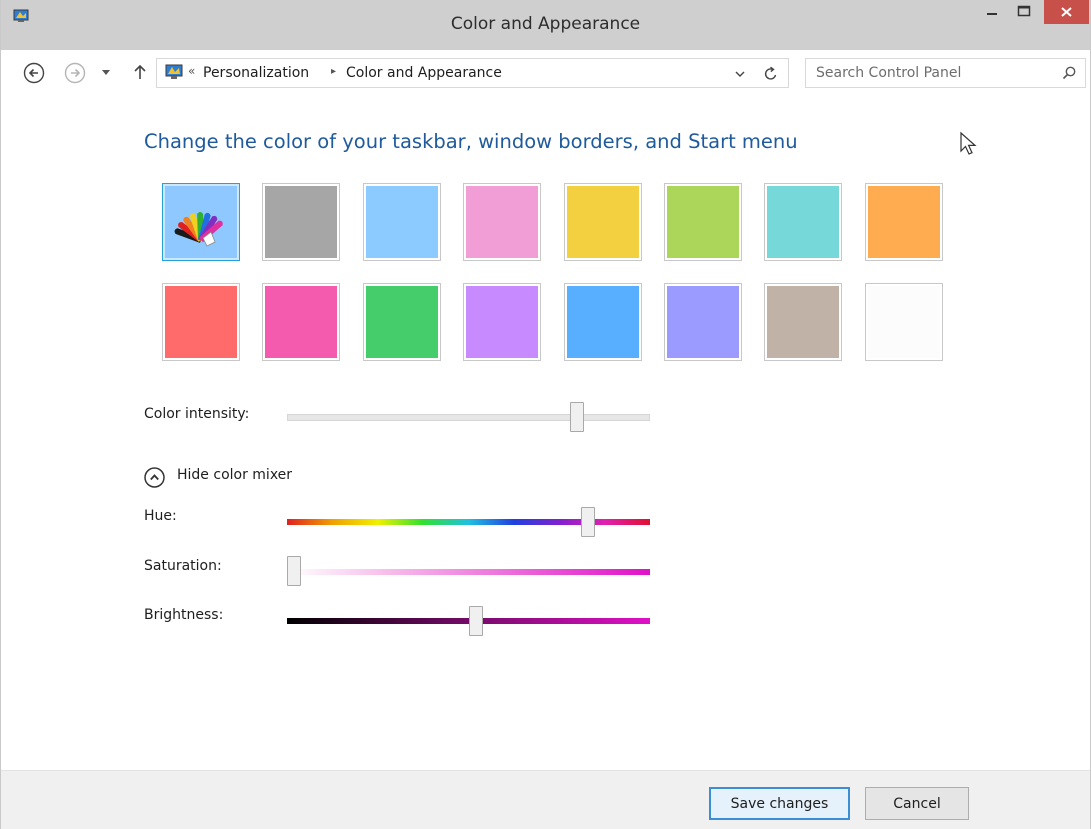 The image size is (1091, 829). What do you see at coordinates (154, 477) in the screenshot?
I see `chevron-up-circle-icon` at bounding box center [154, 477].